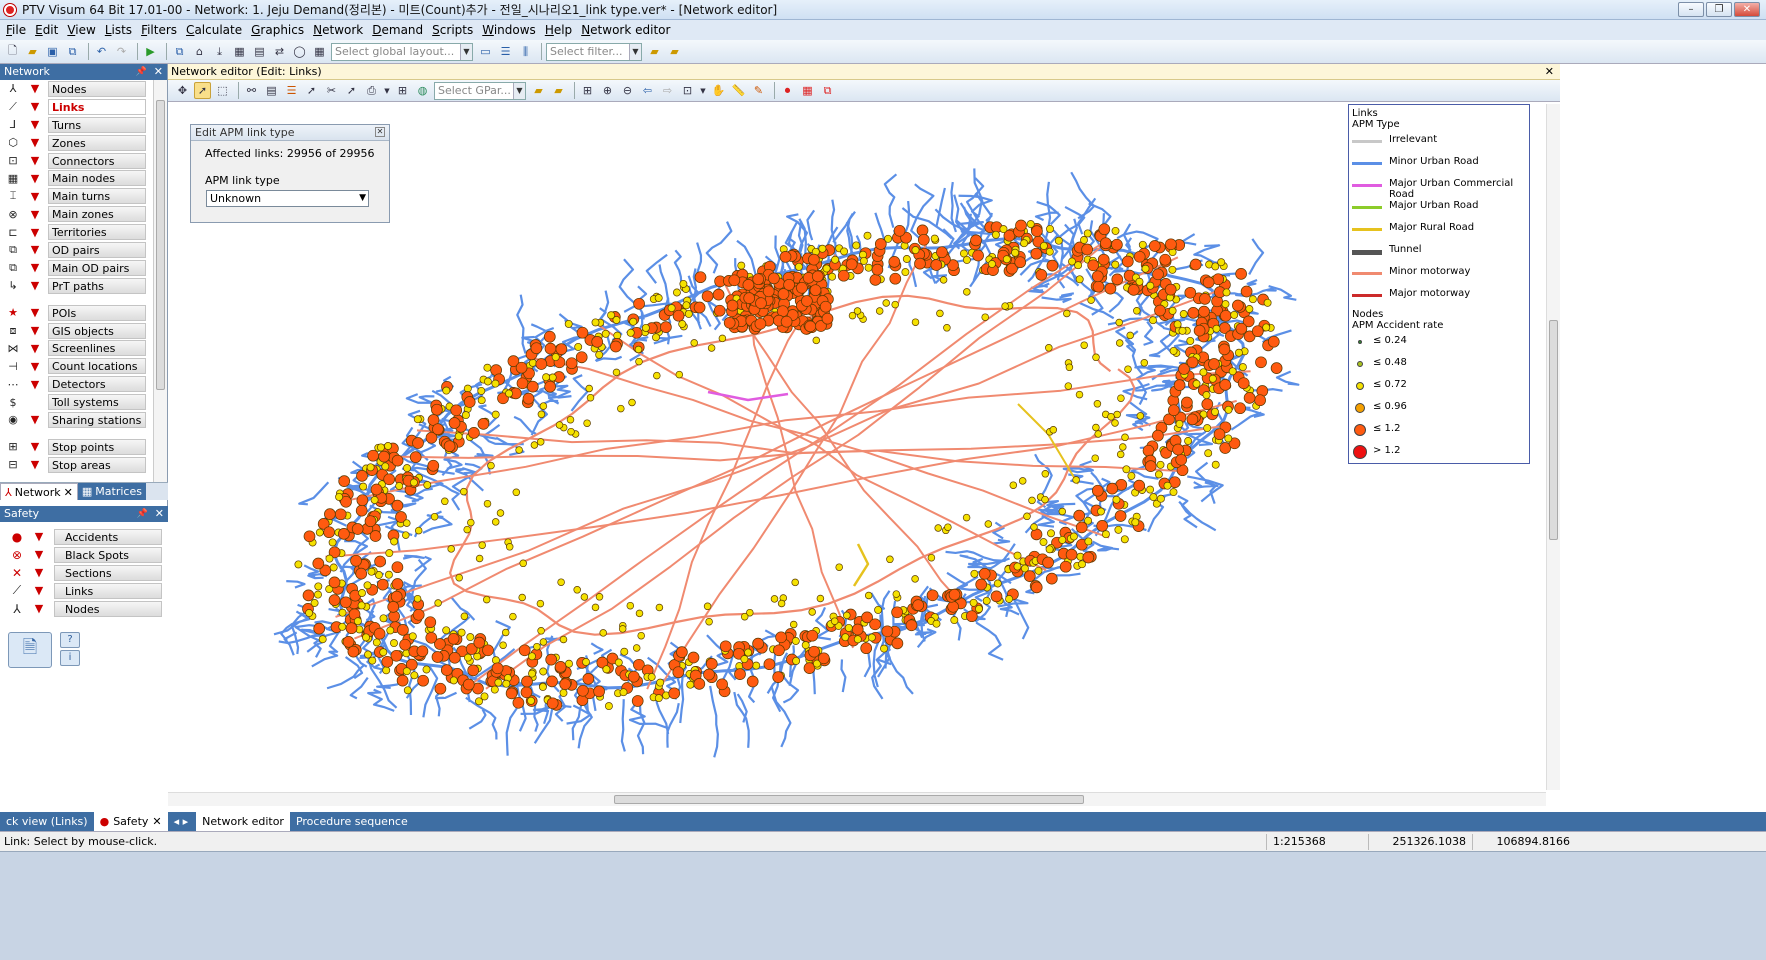 The image size is (1766, 960). Describe the element at coordinates (259, 51) in the screenshot. I see `table-icon: ▤` at that location.